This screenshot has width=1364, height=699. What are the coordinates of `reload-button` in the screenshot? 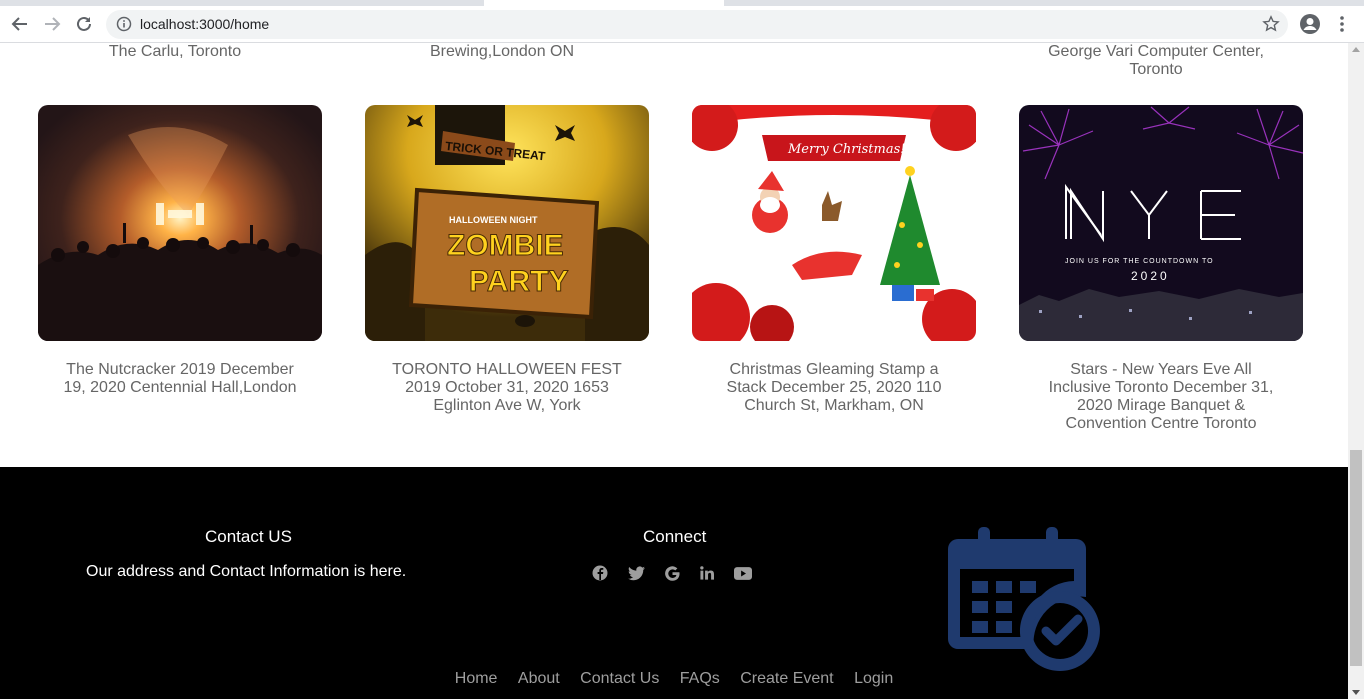 It's located at (84, 24).